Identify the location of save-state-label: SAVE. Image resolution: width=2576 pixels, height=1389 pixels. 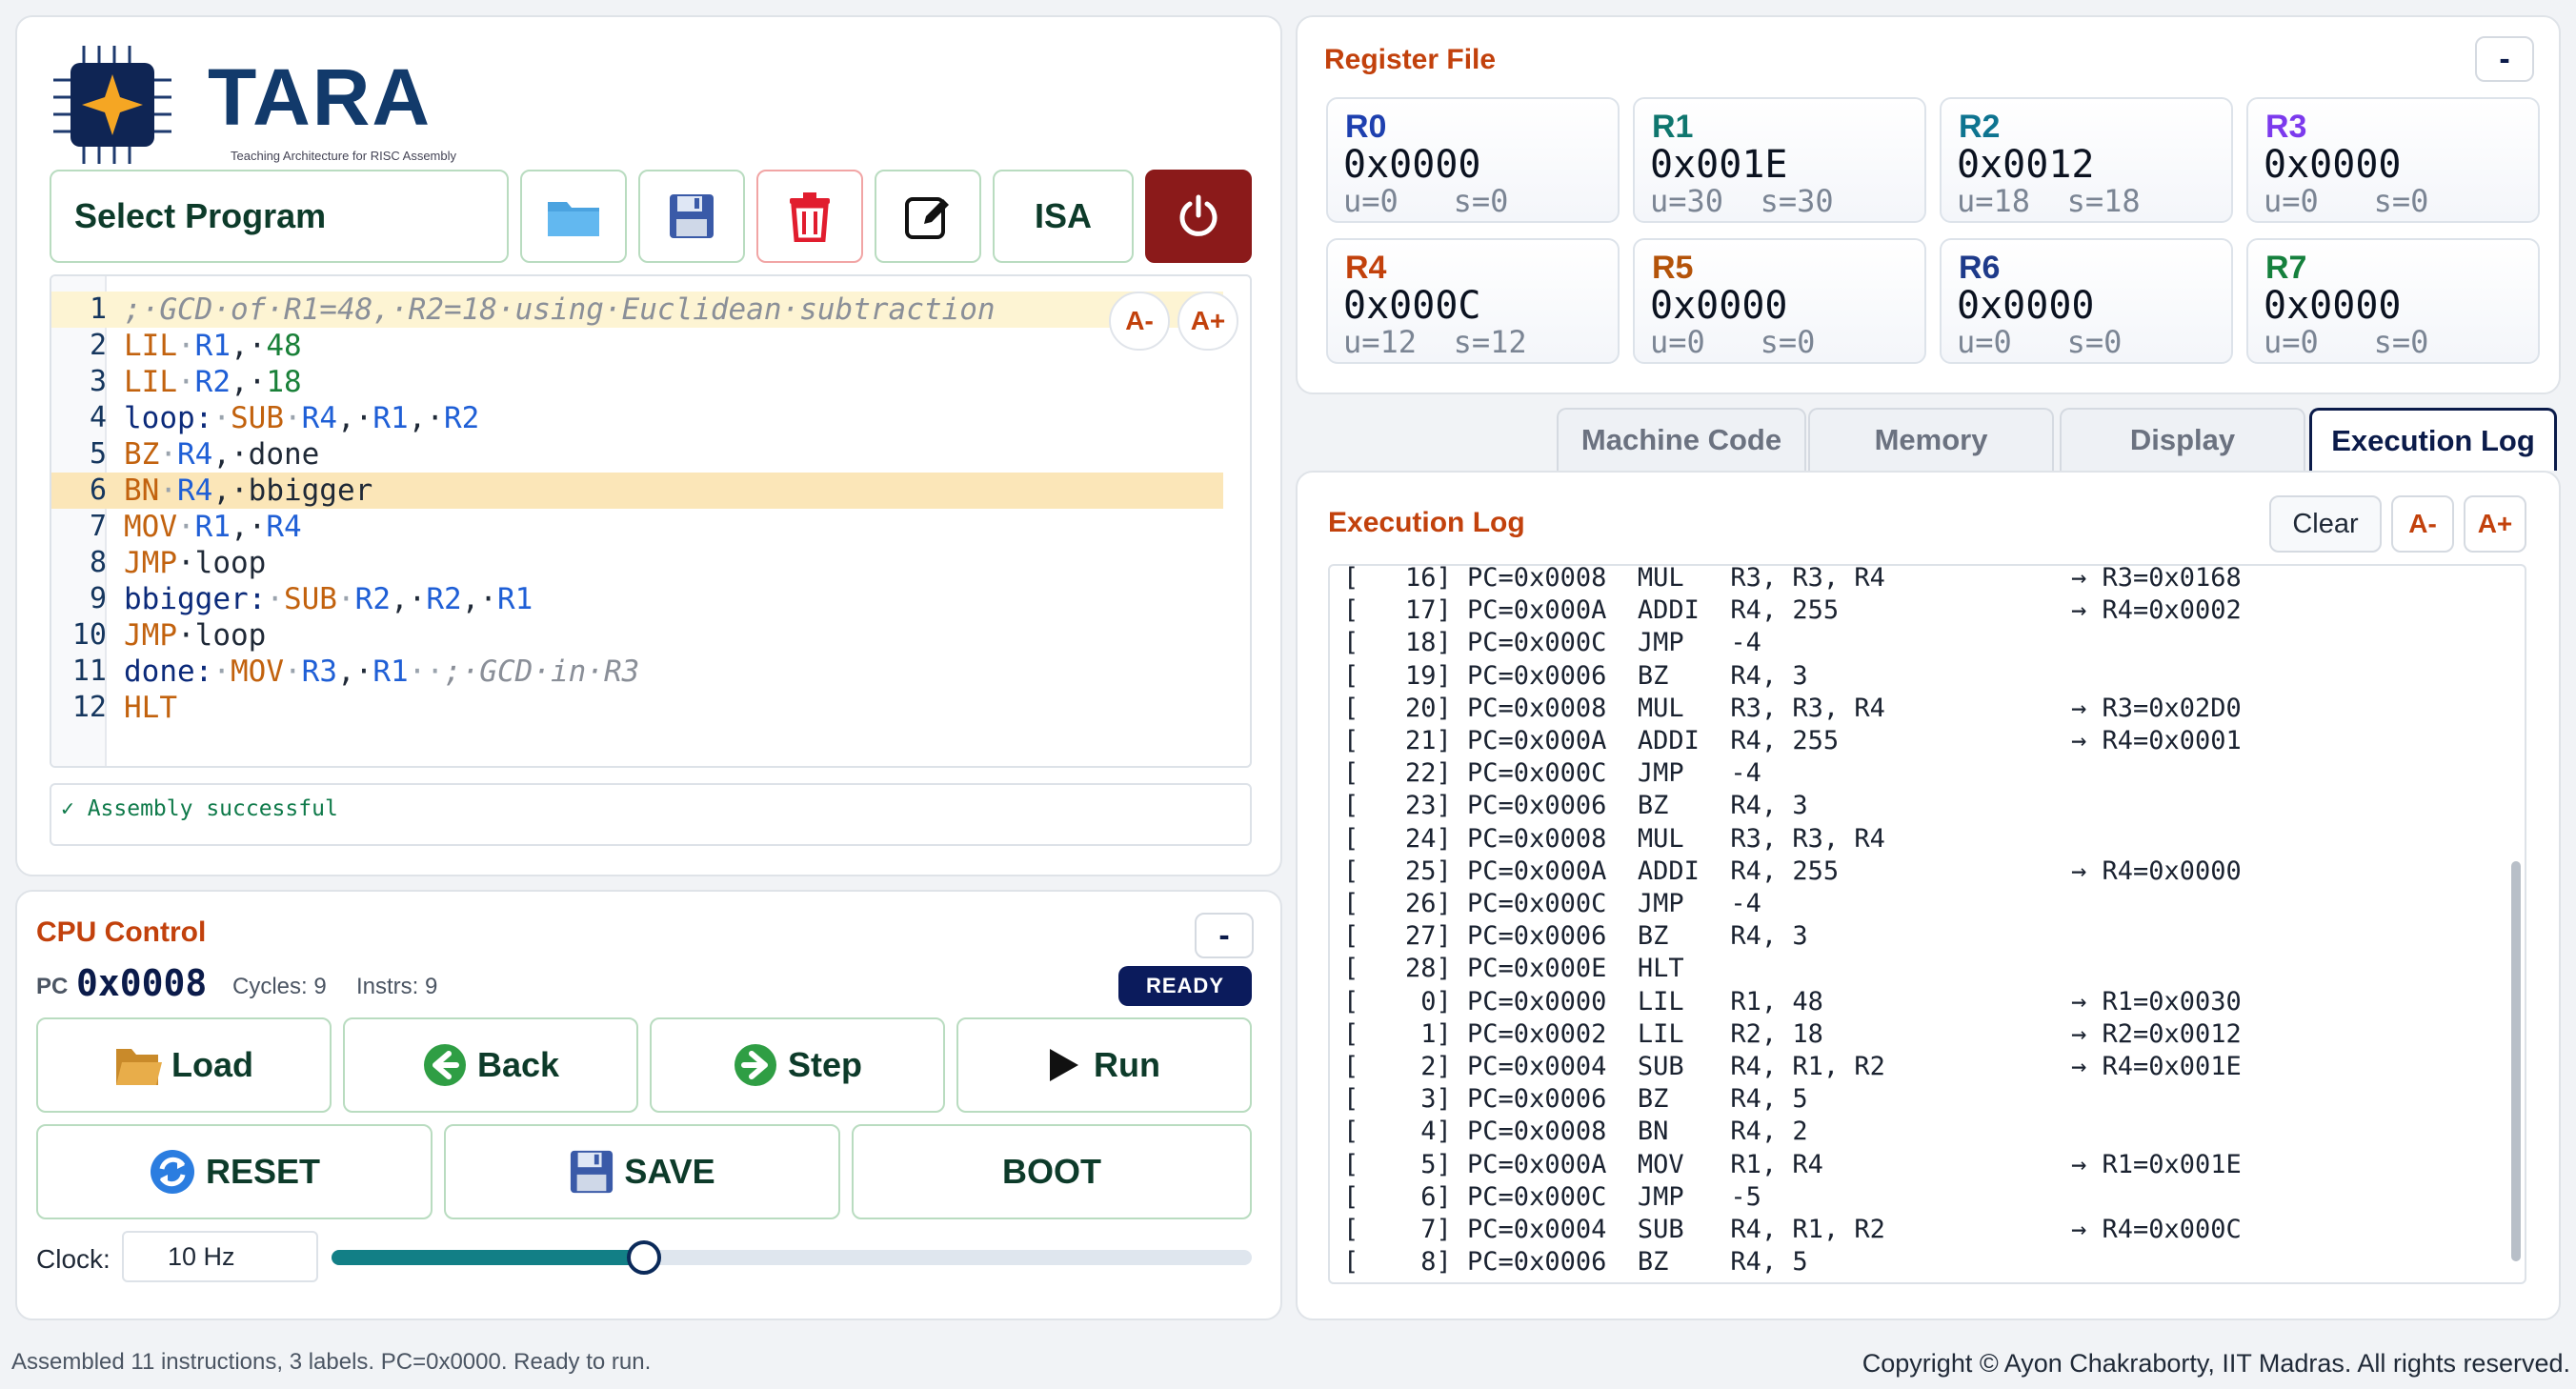
(669, 1171).